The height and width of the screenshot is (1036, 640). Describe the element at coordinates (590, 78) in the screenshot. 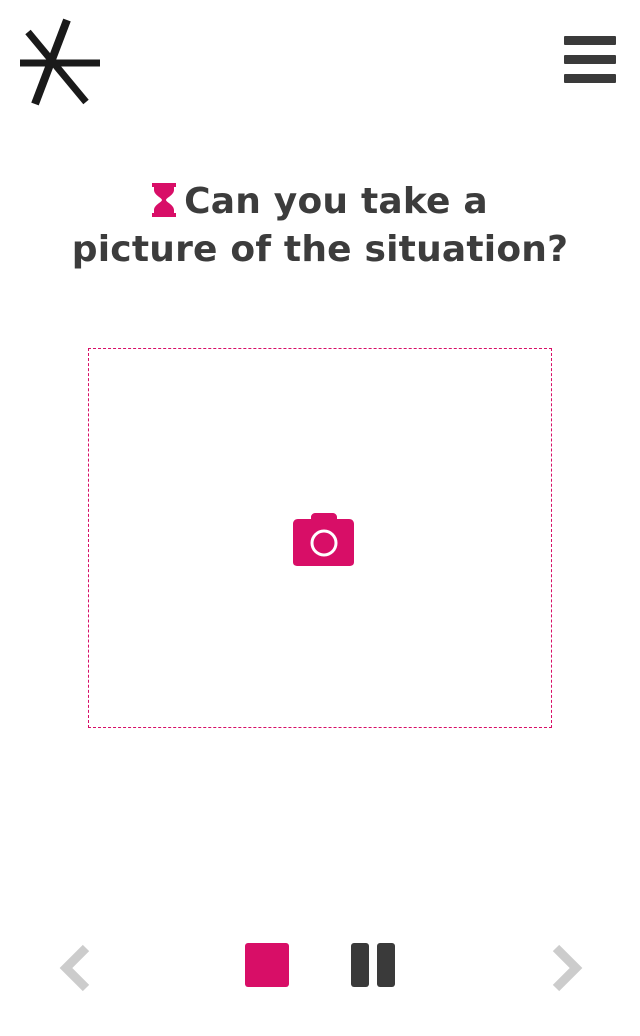

I see `menu-bar-bottom` at that location.